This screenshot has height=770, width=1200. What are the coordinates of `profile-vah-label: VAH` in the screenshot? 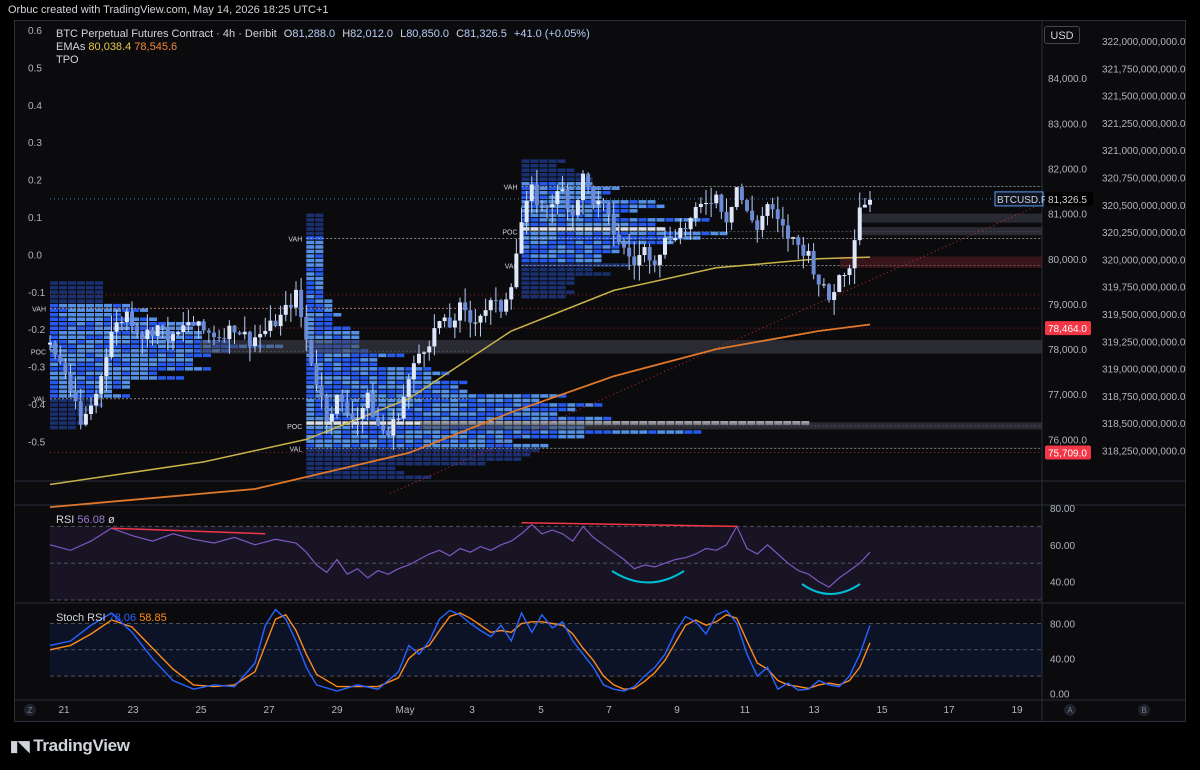 It's located at (39, 309).